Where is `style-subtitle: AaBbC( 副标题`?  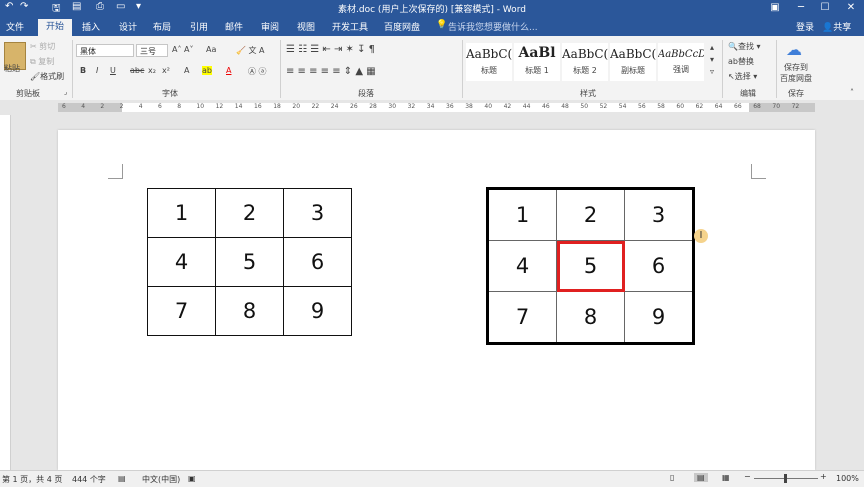
style-subtitle: AaBbC( 副标题 is located at coordinates (633, 62).